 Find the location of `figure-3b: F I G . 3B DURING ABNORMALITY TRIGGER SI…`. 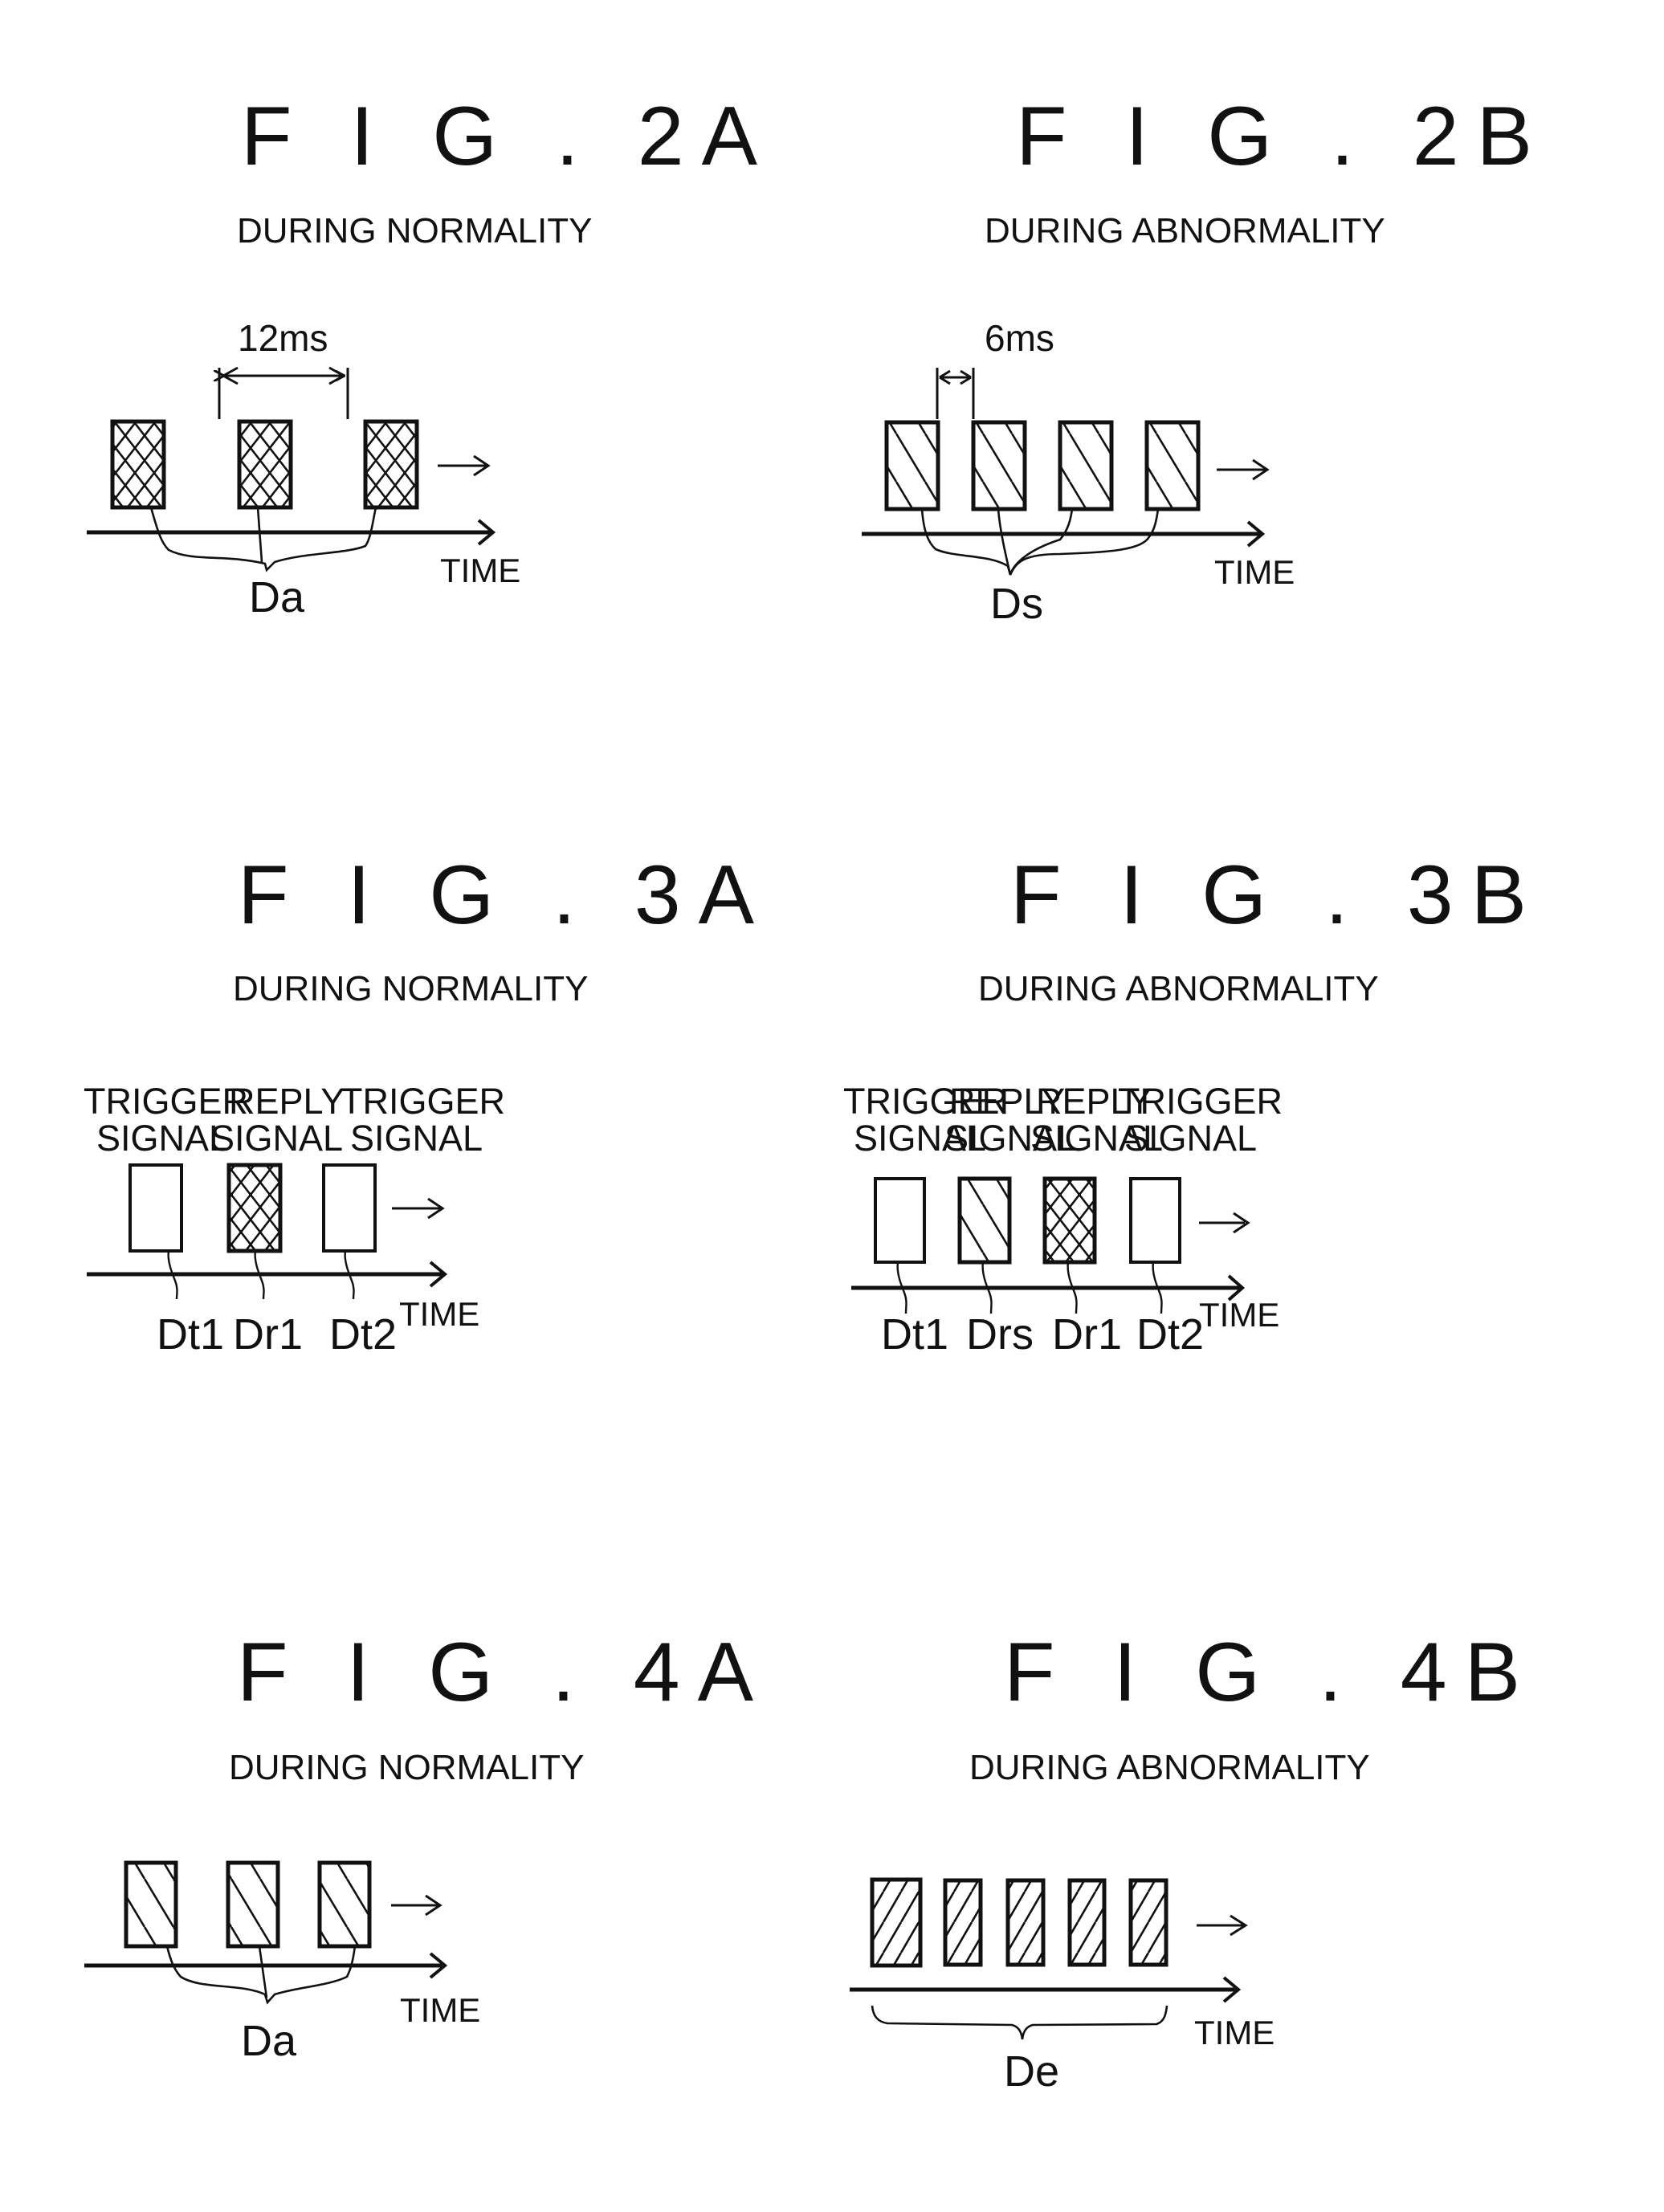

figure-3b: F I G . 3B DURING ABNORMALITY TRIGGER SI… is located at coordinates (1193, 1104).